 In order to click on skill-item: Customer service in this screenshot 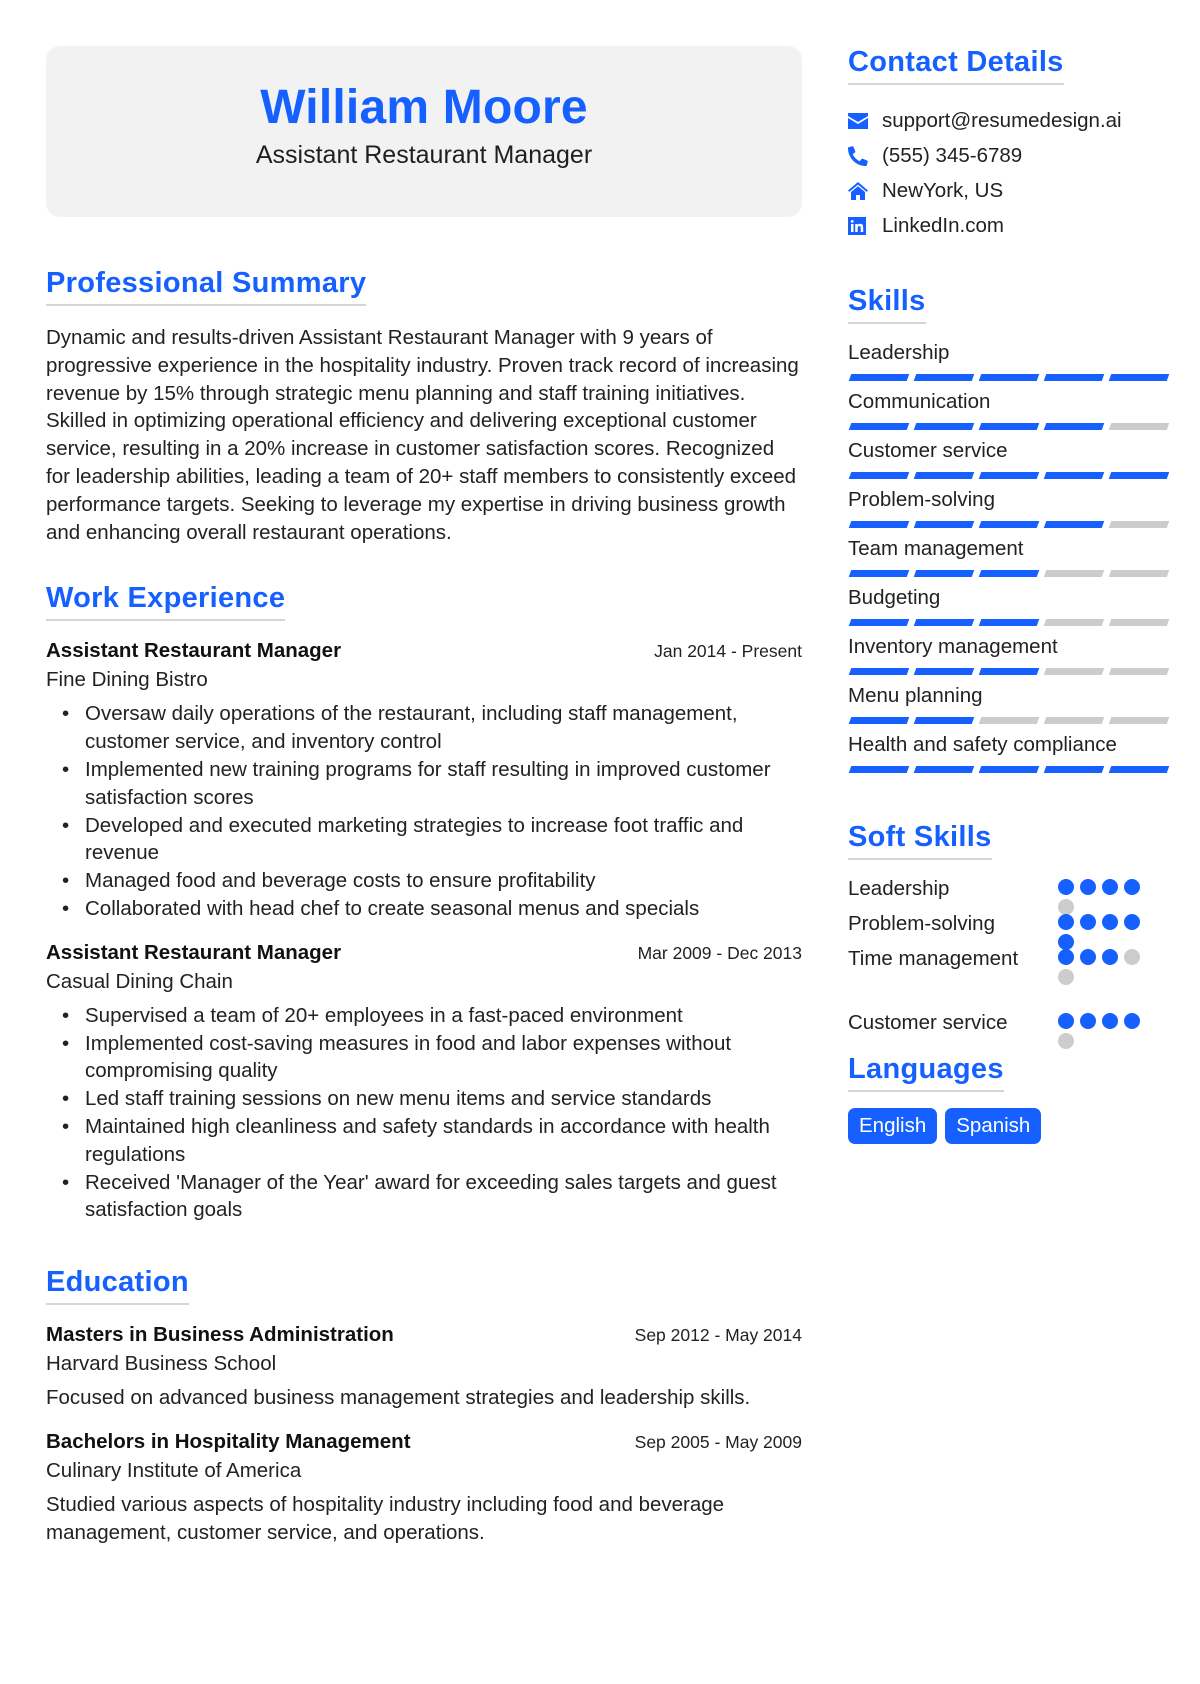, I will do `click(1010, 458)`.